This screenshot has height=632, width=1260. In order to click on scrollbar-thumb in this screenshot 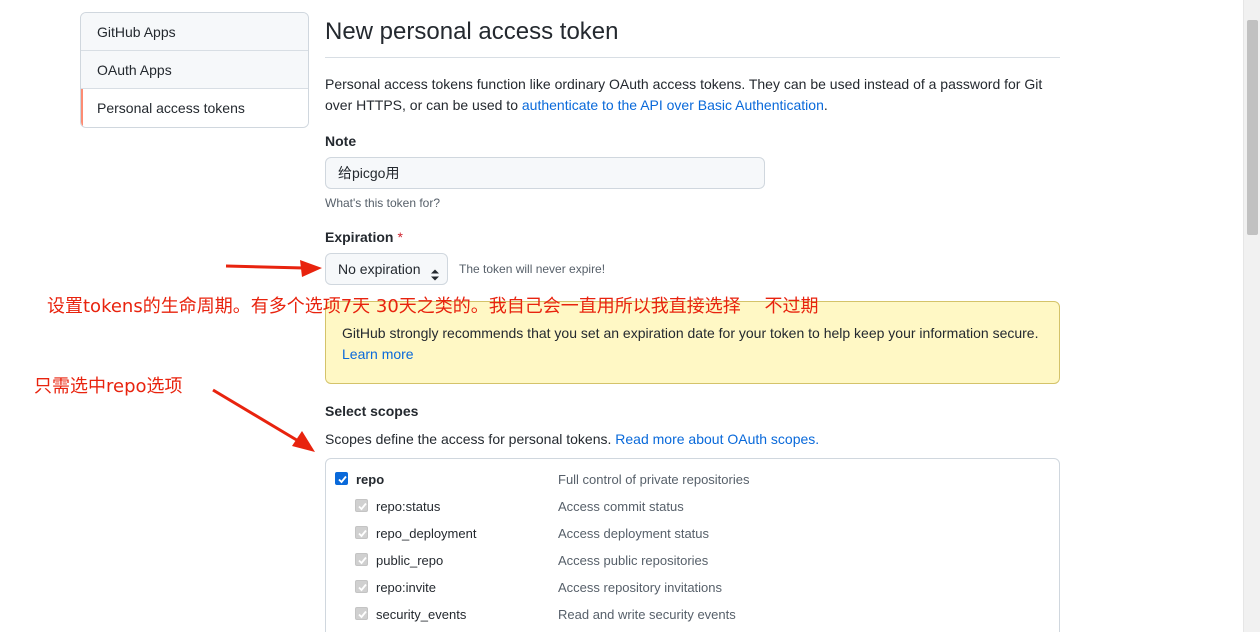, I will do `click(1252, 127)`.